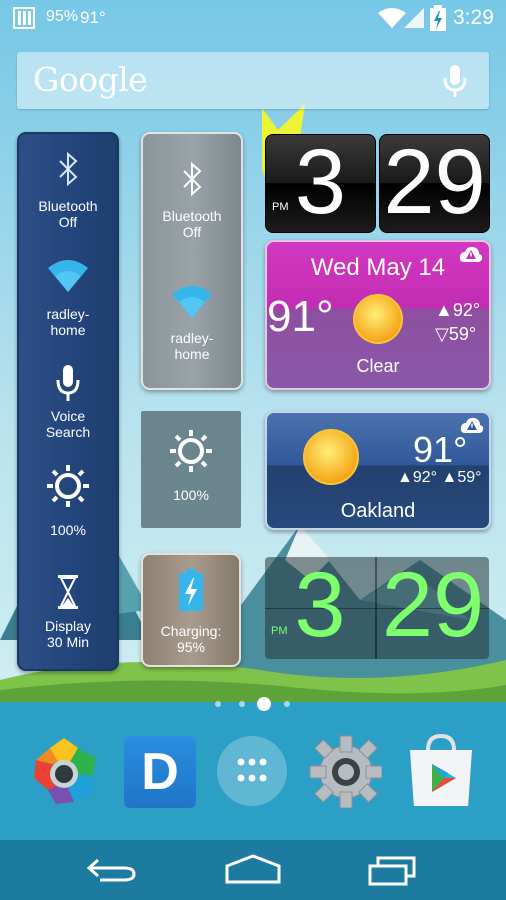 This screenshot has height=900, width=506. I want to click on flip-clock-top: 3 PM 29, so click(377, 182).